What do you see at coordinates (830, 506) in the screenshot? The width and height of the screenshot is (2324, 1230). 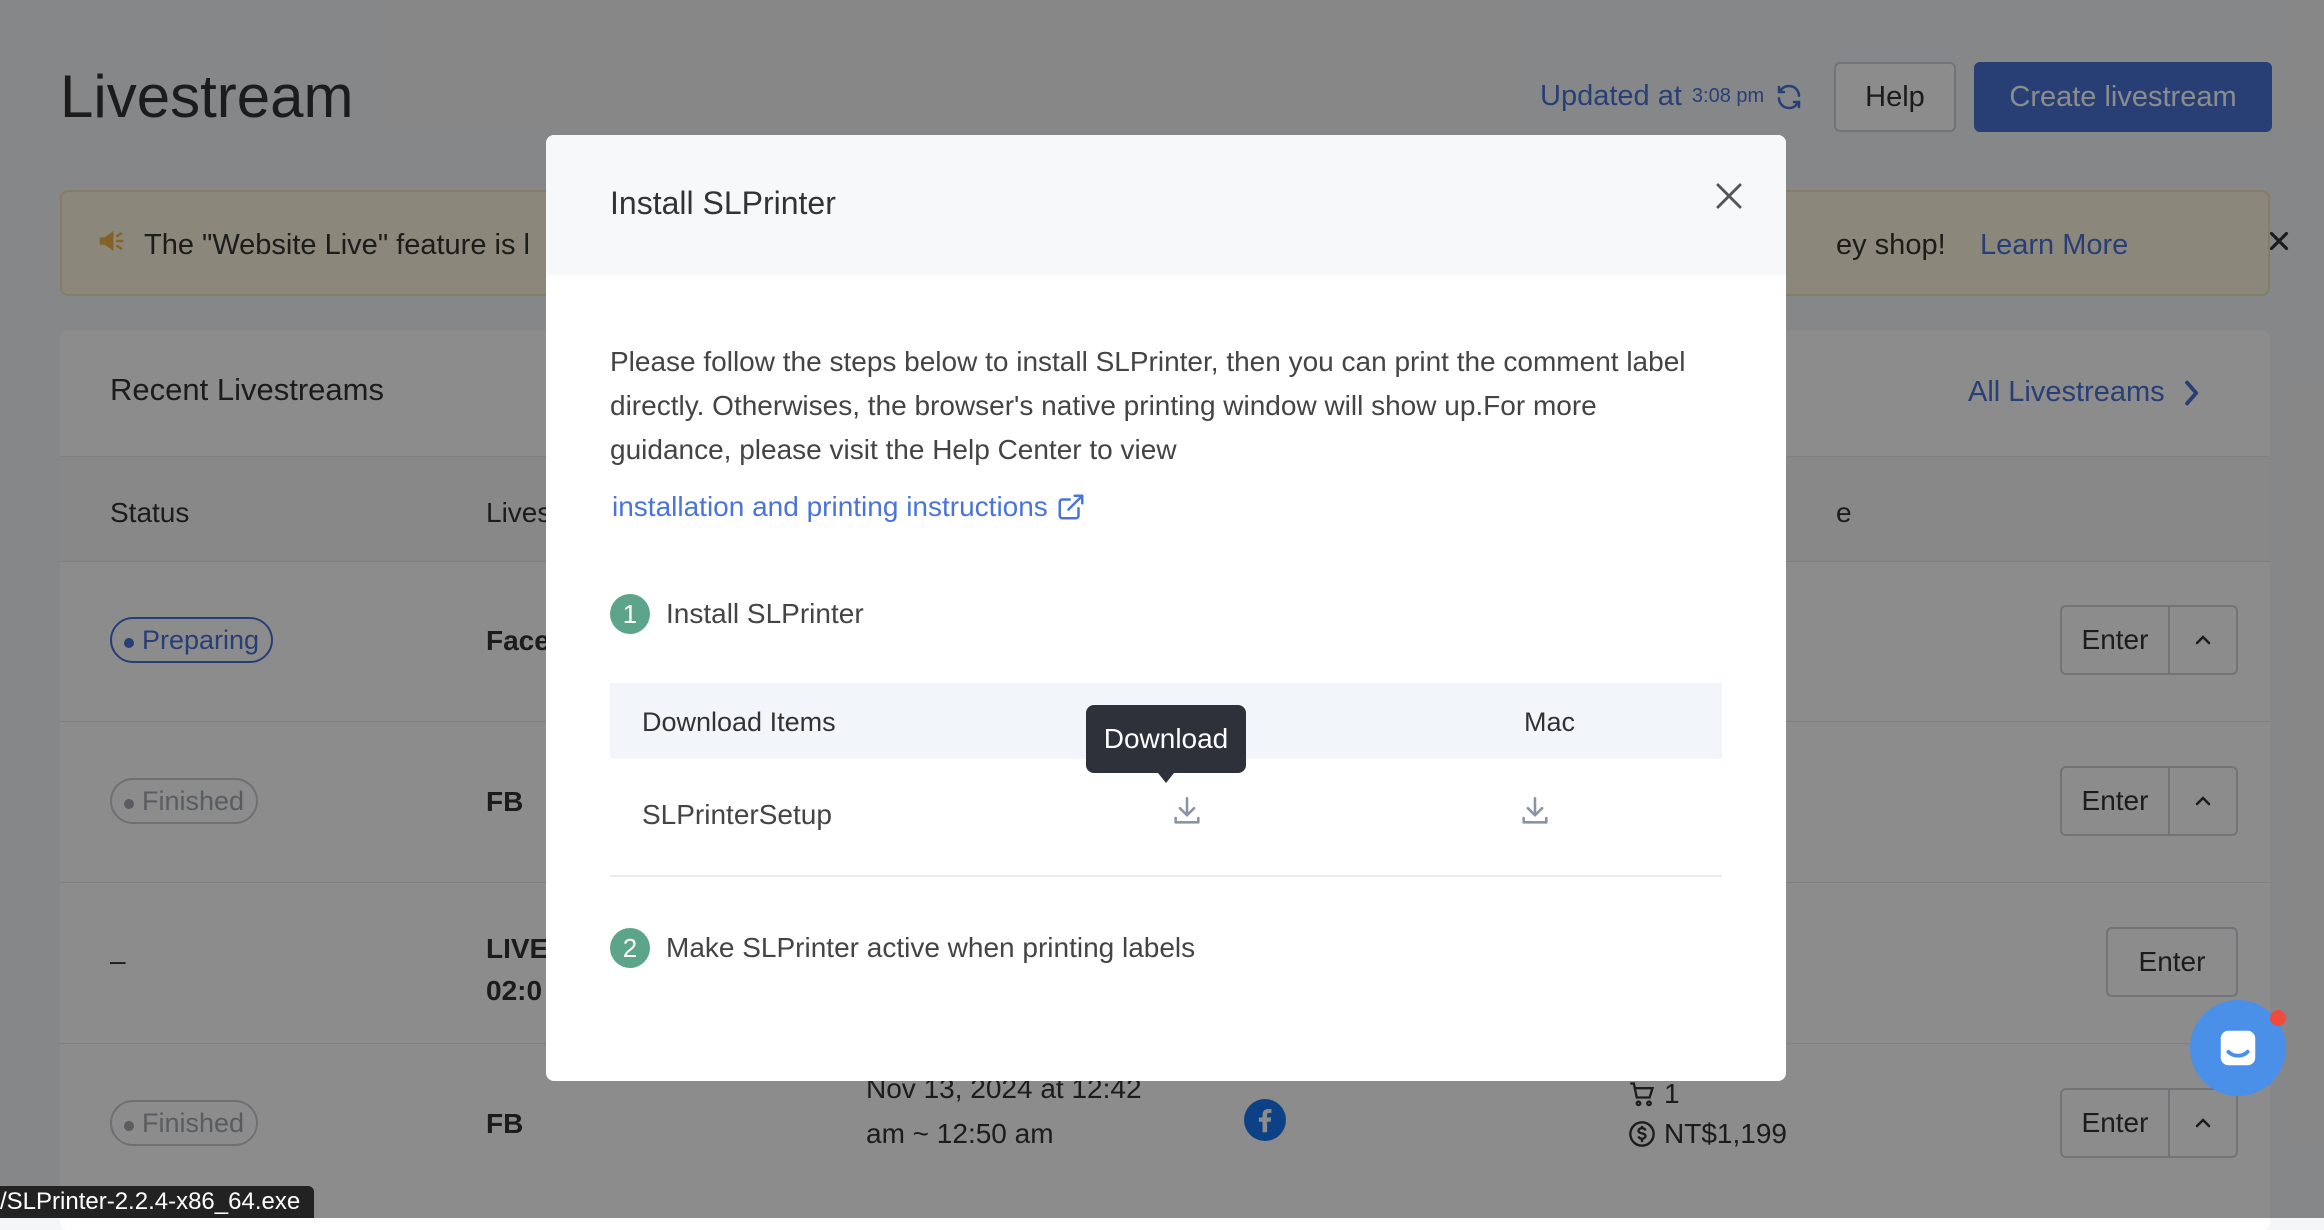 I see `instructions-link-label: installation and printing instructions` at bounding box center [830, 506].